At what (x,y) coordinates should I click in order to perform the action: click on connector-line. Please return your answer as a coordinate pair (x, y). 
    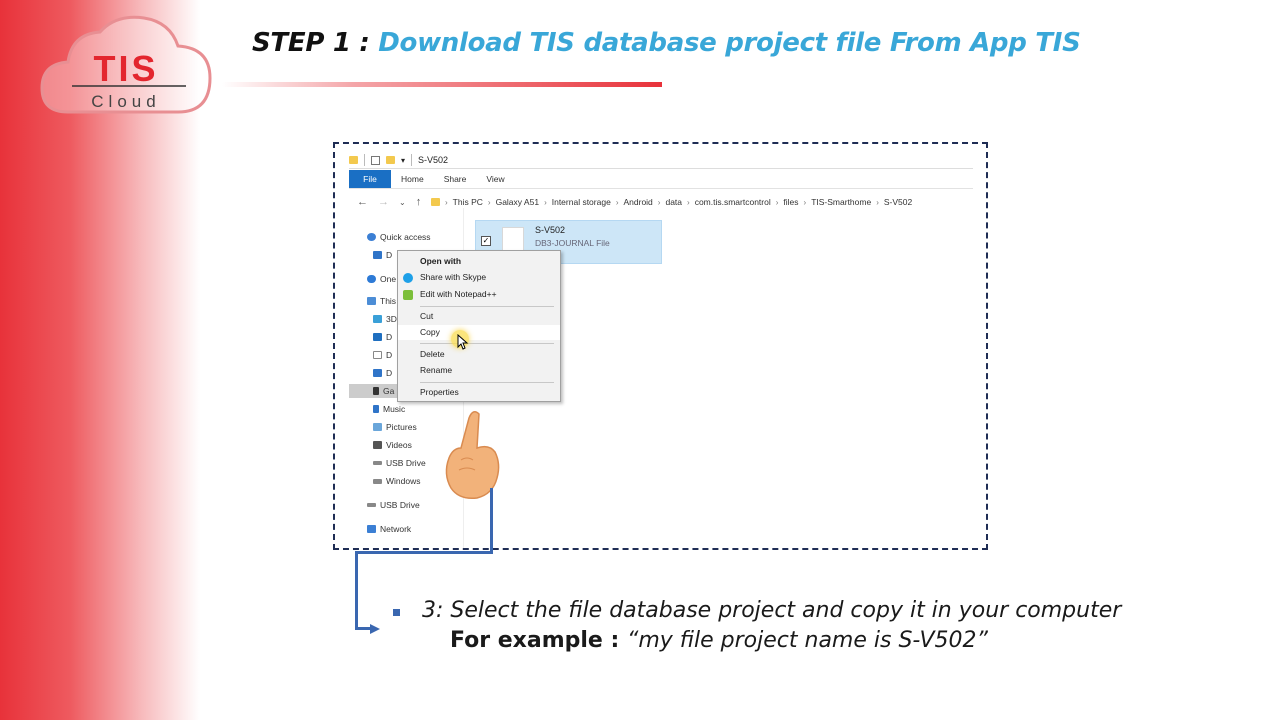
    Looking at the image, I should click on (424, 552).